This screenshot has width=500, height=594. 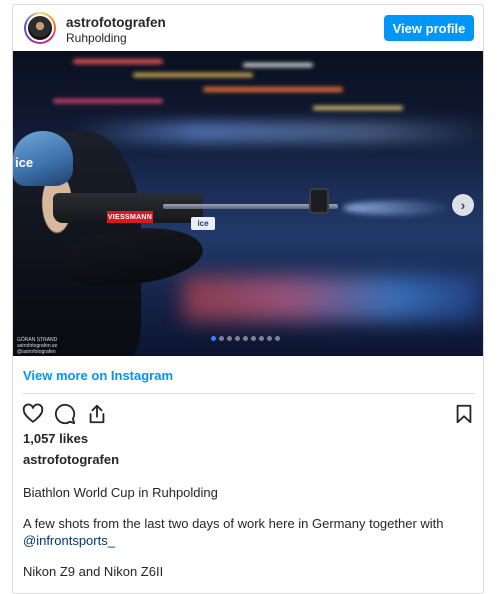 What do you see at coordinates (463, 205) in the screenshot?
I see `chevron-right-icon: ›` at bounding box center [463, 205].